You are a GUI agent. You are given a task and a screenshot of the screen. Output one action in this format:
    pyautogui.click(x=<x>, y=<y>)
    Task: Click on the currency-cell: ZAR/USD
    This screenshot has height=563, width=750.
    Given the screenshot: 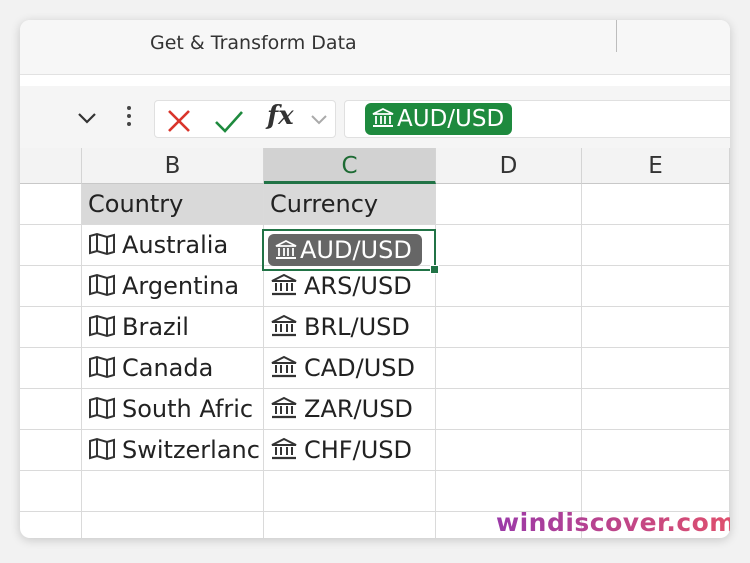 What is the action you would take?
    pyautogui.click(x=350, y=409)
    